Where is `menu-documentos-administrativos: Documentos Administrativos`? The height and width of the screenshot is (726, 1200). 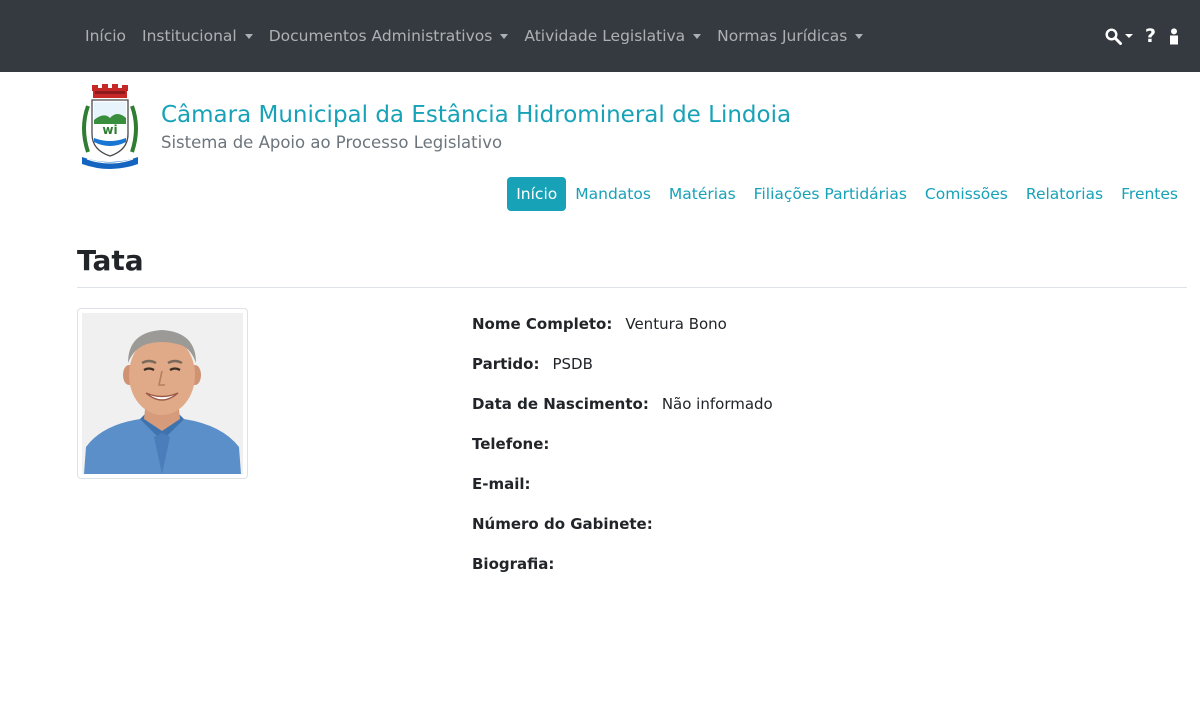
menu-documentos-administrativos: Documentos Administrativos is located at coordinates (389, 36).